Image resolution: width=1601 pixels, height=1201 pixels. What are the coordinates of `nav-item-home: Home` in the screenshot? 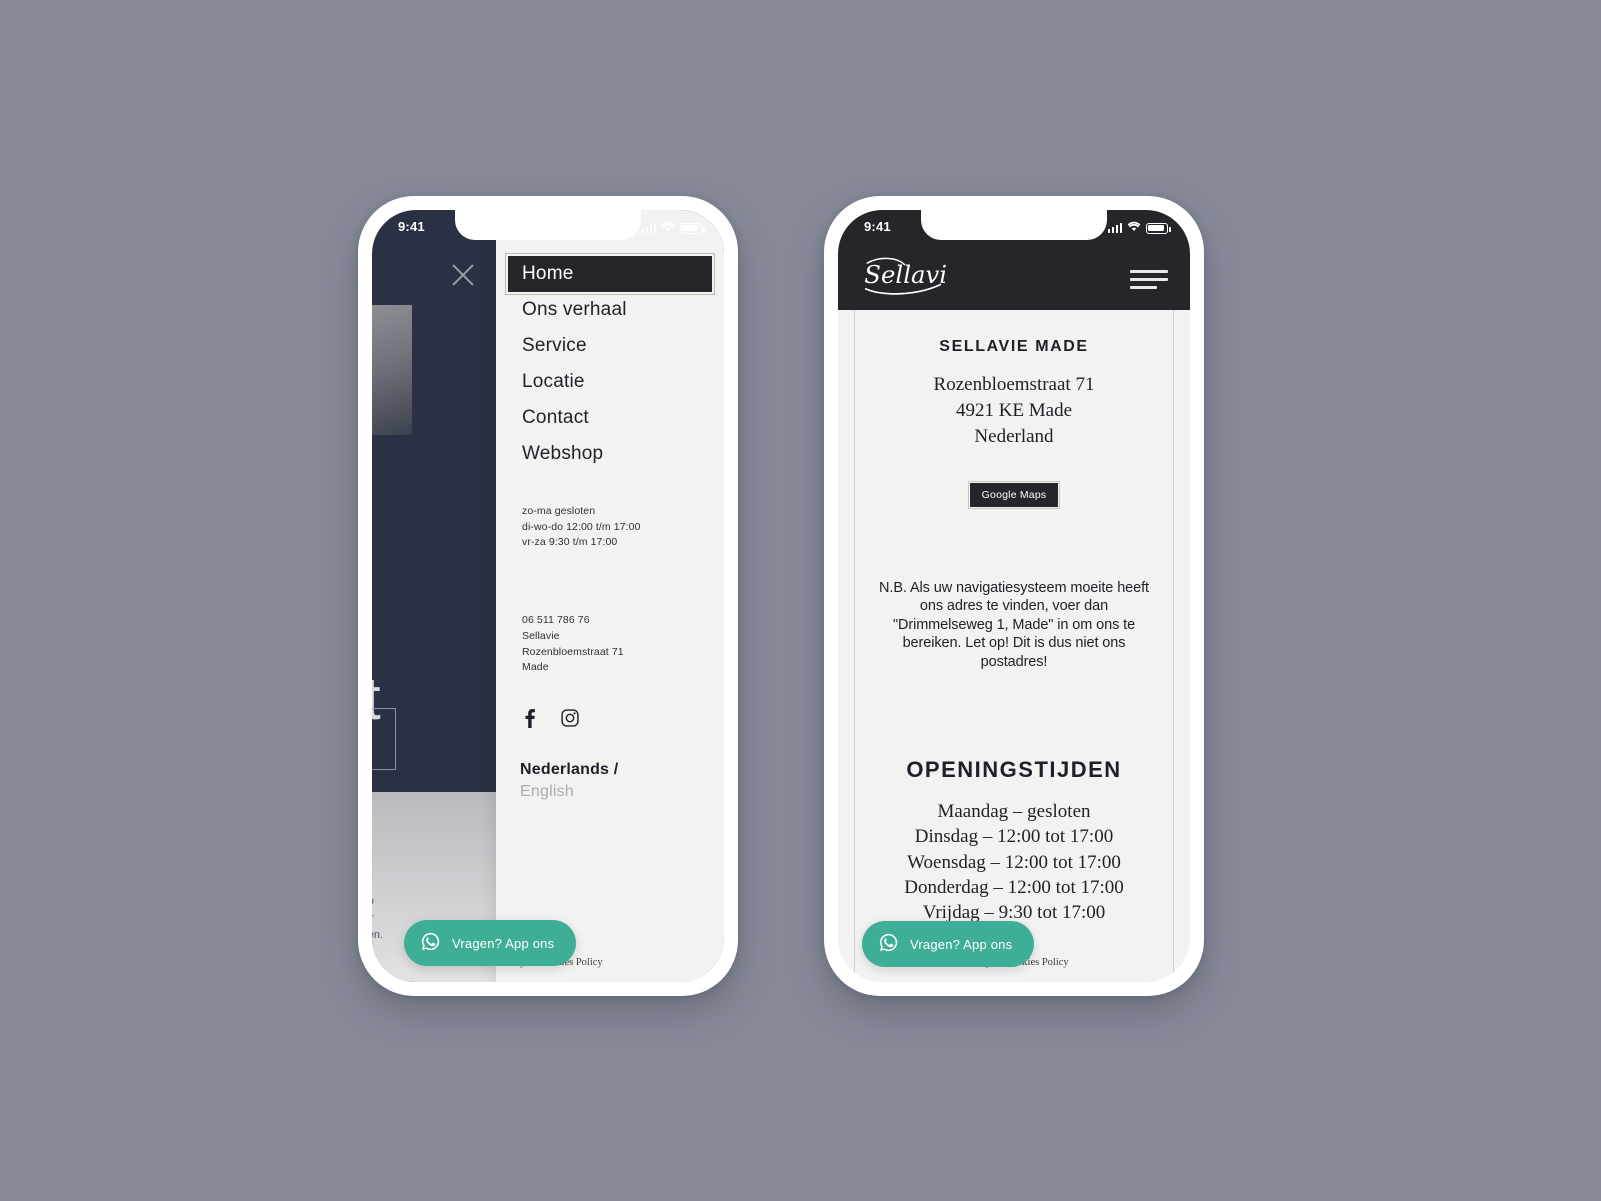 It's located at (610, 274).